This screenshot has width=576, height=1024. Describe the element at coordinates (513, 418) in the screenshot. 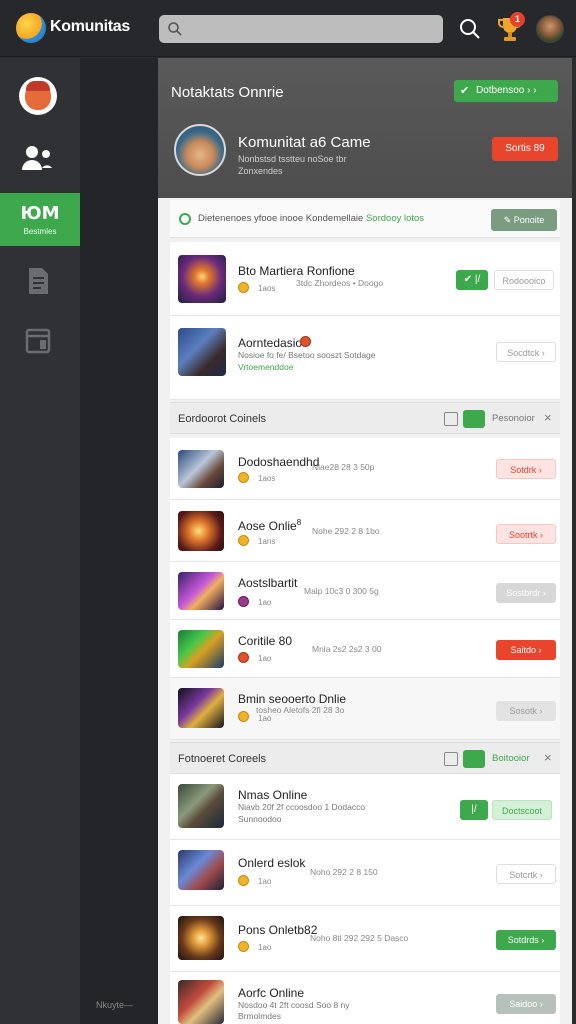

I see `section-label: Pesonoior` at that location.